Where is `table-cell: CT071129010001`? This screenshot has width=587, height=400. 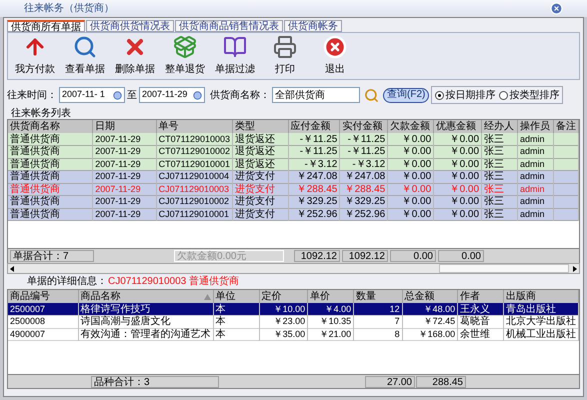 table-cell: CT071129010001 is located at coordinates (194, 163).